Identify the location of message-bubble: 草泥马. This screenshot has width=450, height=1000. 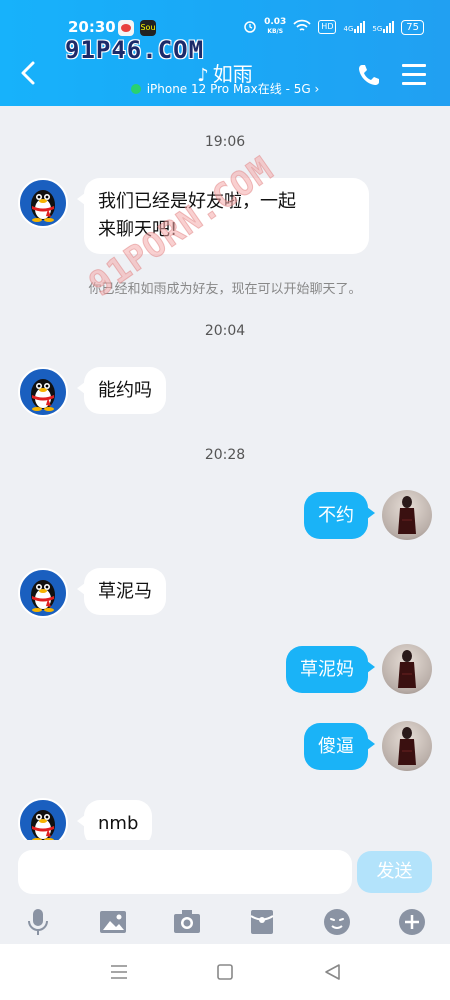
(121, 591).